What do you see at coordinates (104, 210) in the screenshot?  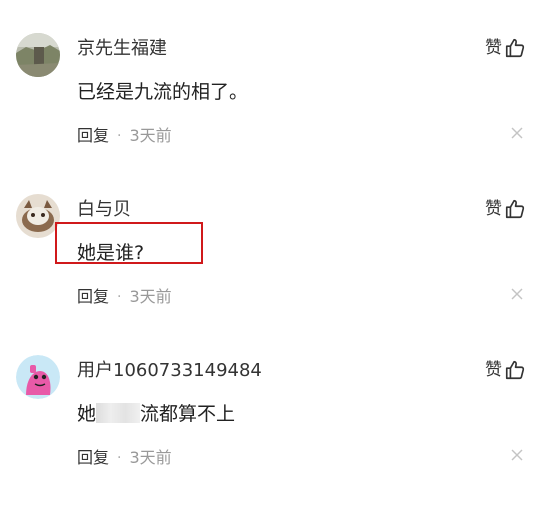 I see `username: 白与贝` at bounding box center [104, 210].